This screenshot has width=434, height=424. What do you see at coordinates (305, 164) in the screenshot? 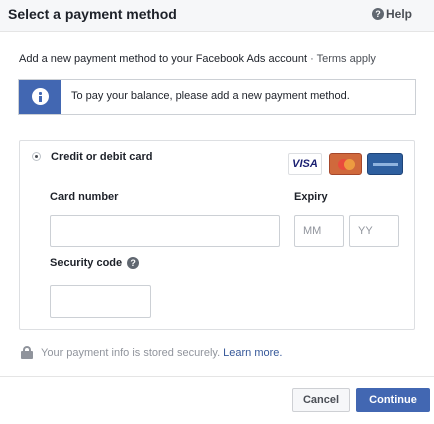
I see `visa-logo: VISA` at bounding box center [305, 164].